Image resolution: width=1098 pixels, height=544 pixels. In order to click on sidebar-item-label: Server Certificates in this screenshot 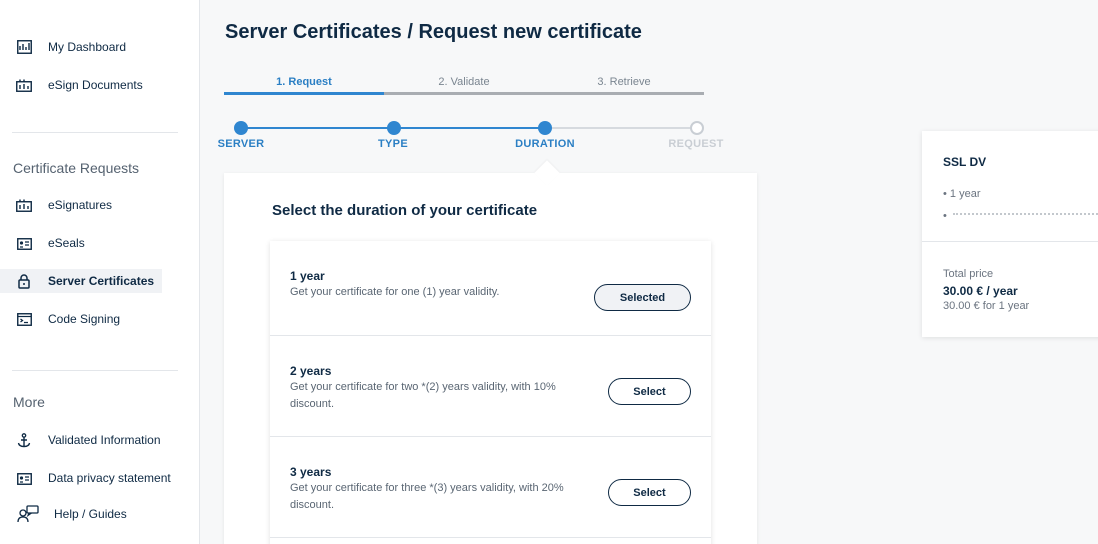, I will do `click(101, 281)`.